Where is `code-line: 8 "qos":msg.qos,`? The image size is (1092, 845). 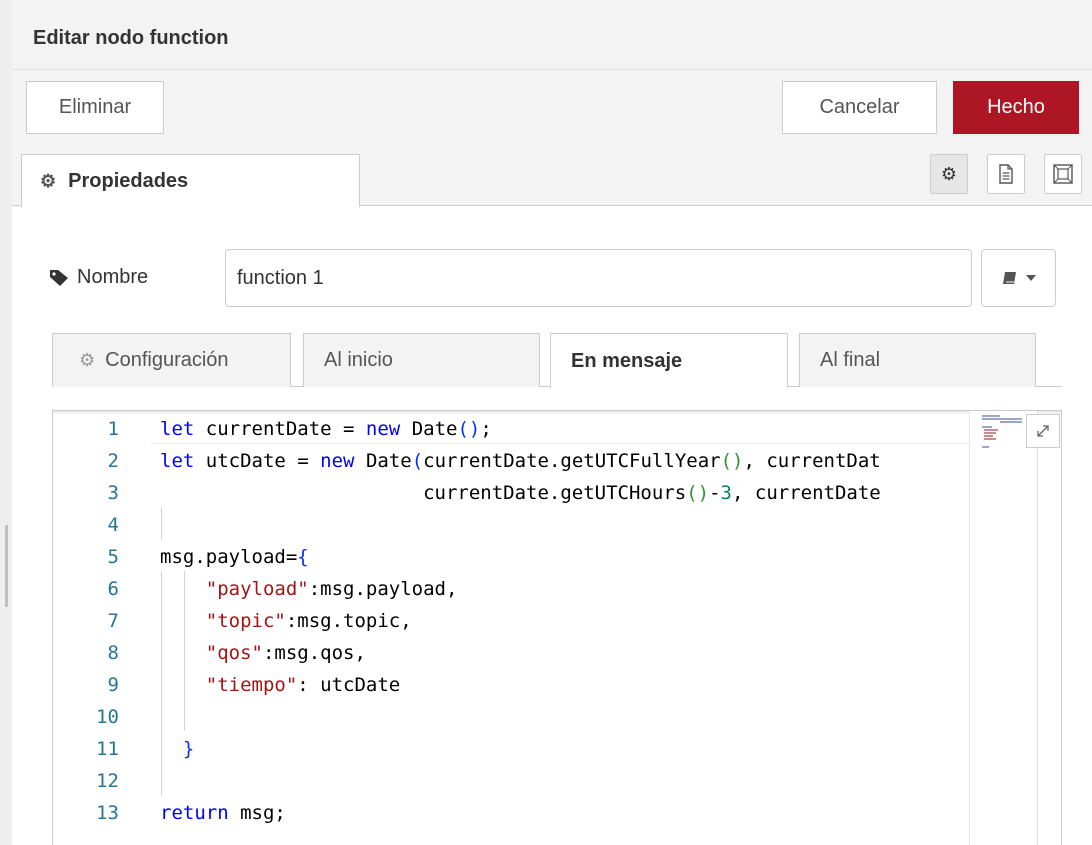 code-line: 8 "qos":msg.qos, is located at coordinates (557, 653).